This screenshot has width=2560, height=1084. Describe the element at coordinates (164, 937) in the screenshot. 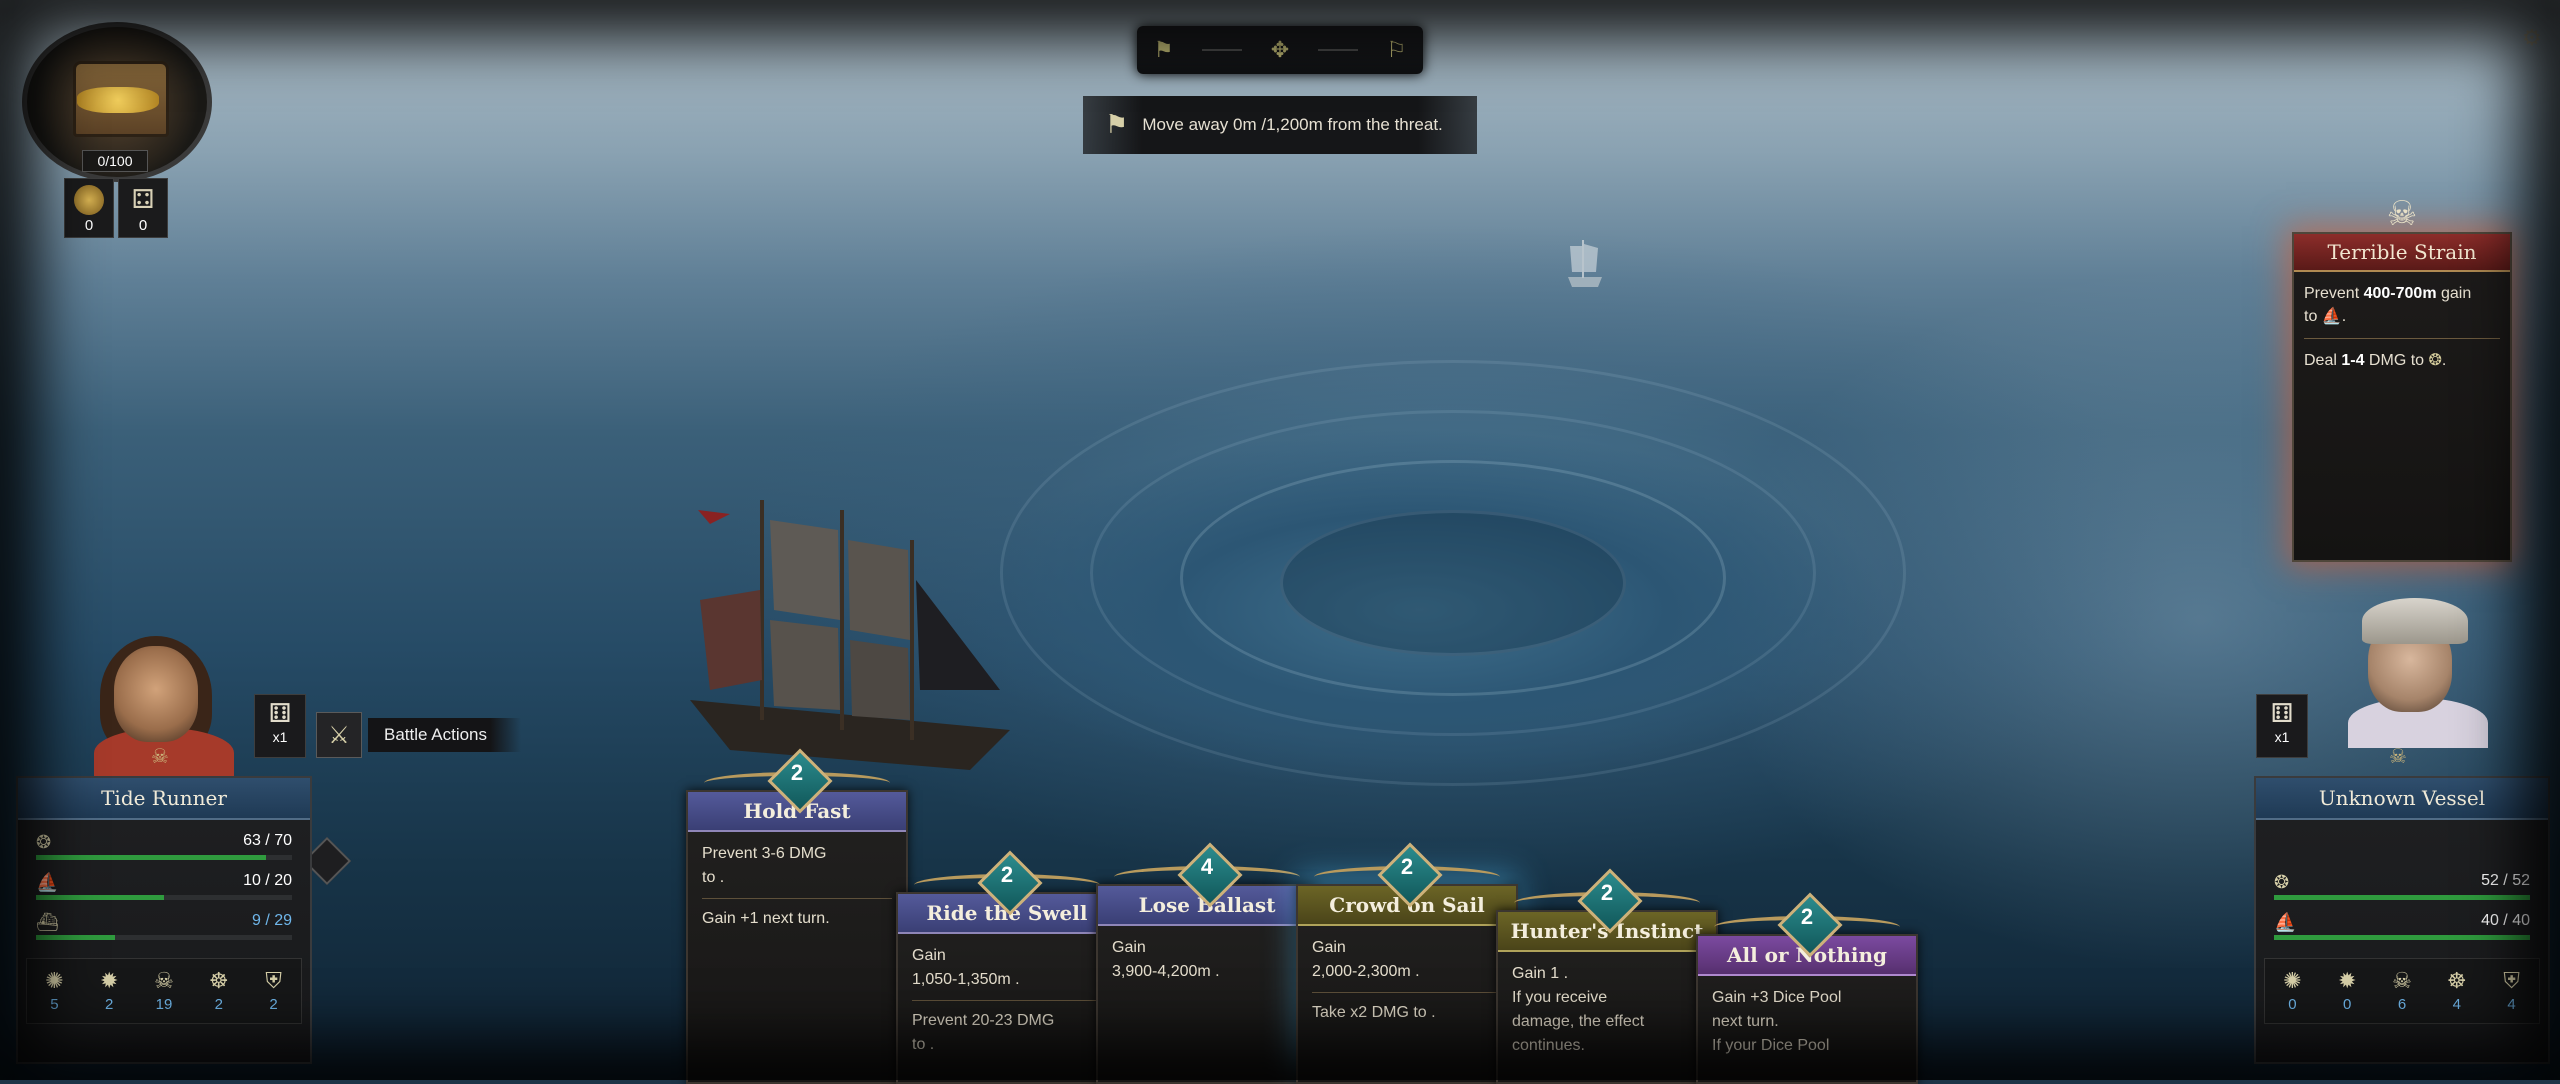

I see `distance-bar` at that location.